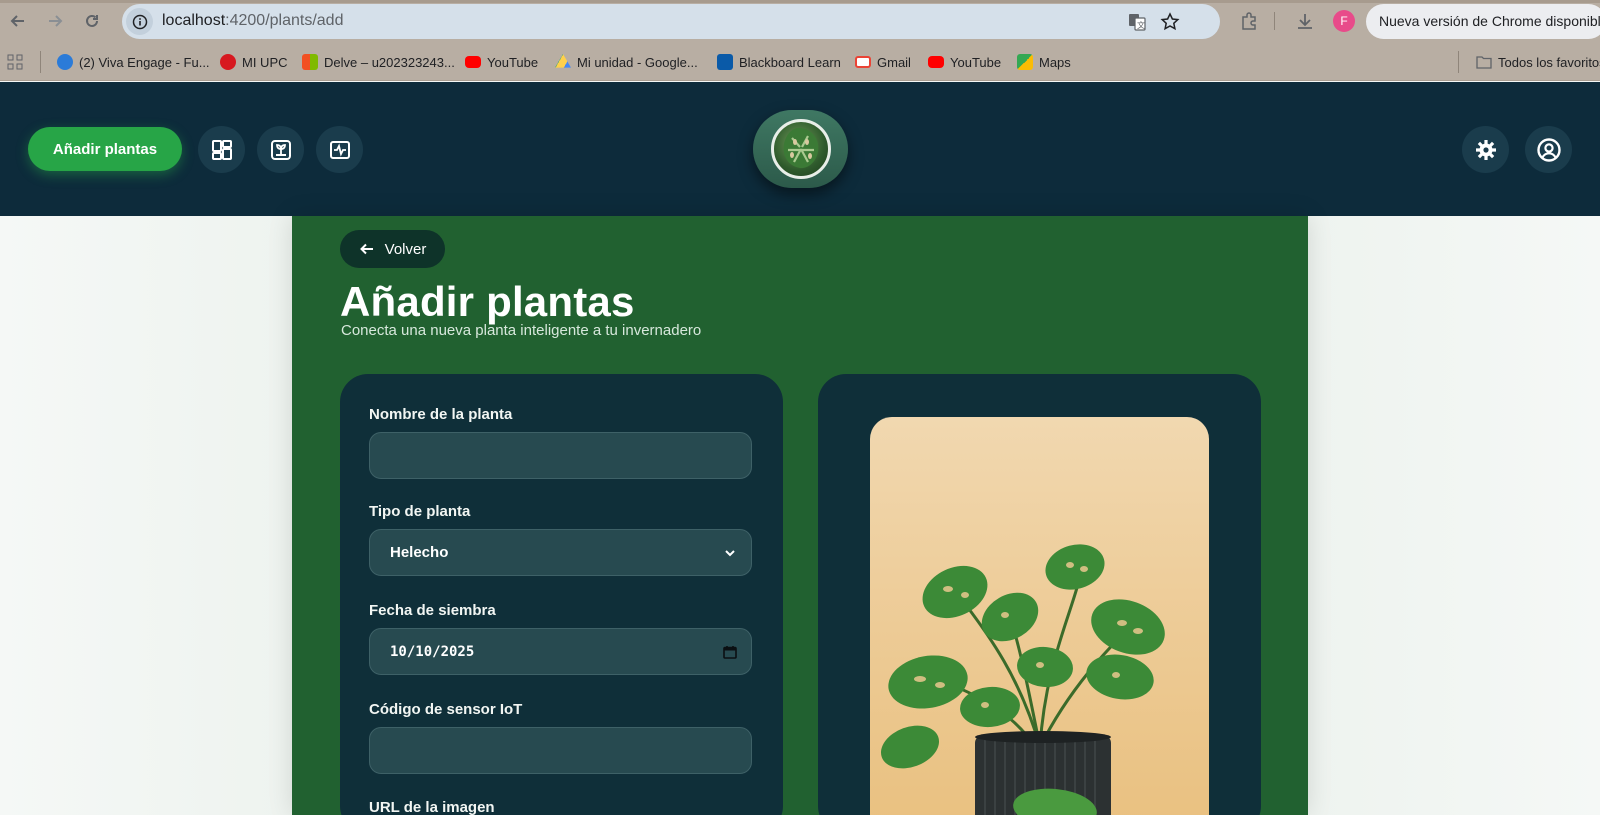  I want to click on image-url-label: URL de la imagen, so click(432, 807).